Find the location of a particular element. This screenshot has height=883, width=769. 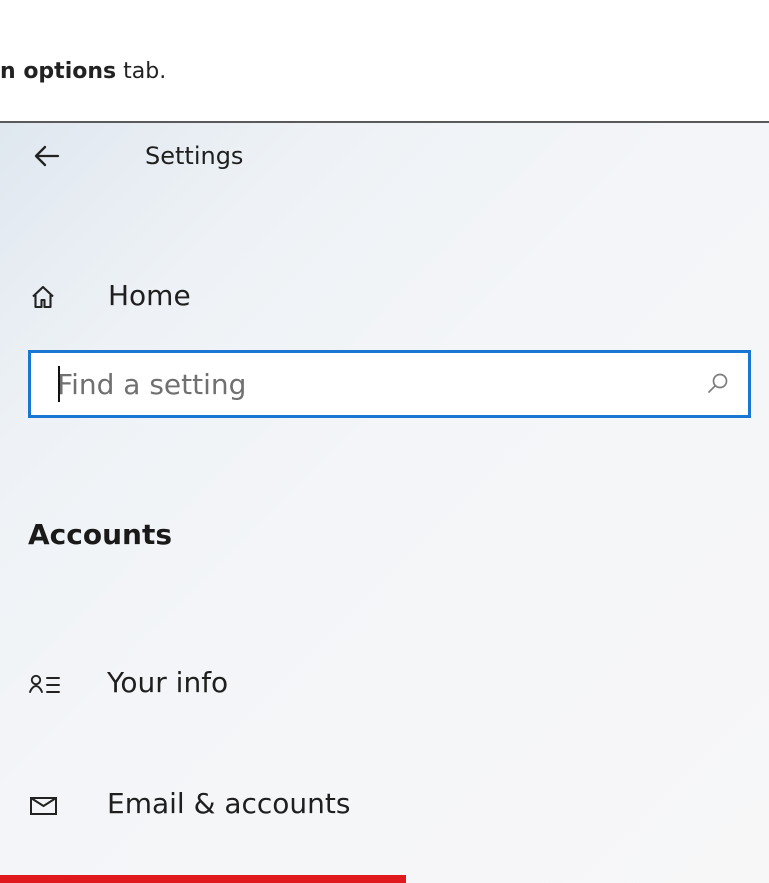

sidebar-item-email-accounts: Email & accounts is located at coordinates (384, 808).